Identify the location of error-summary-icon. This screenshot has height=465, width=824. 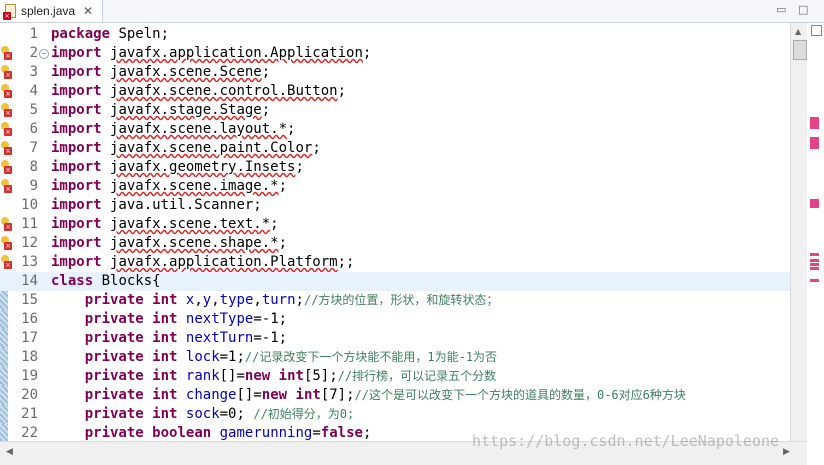
(816, 30).